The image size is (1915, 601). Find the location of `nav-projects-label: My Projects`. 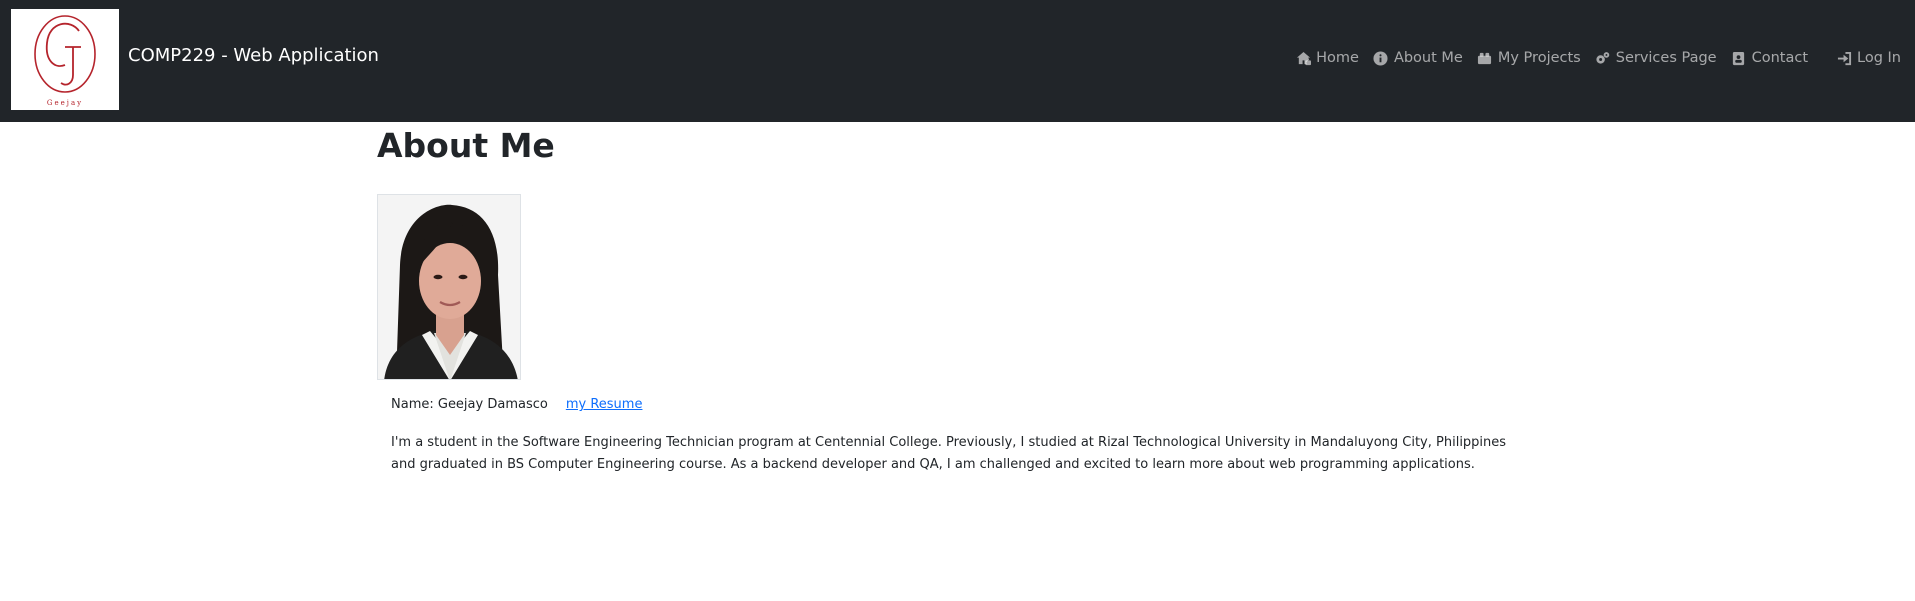

nav-projects-label: My Projects is located at coordinates (1539, 58).